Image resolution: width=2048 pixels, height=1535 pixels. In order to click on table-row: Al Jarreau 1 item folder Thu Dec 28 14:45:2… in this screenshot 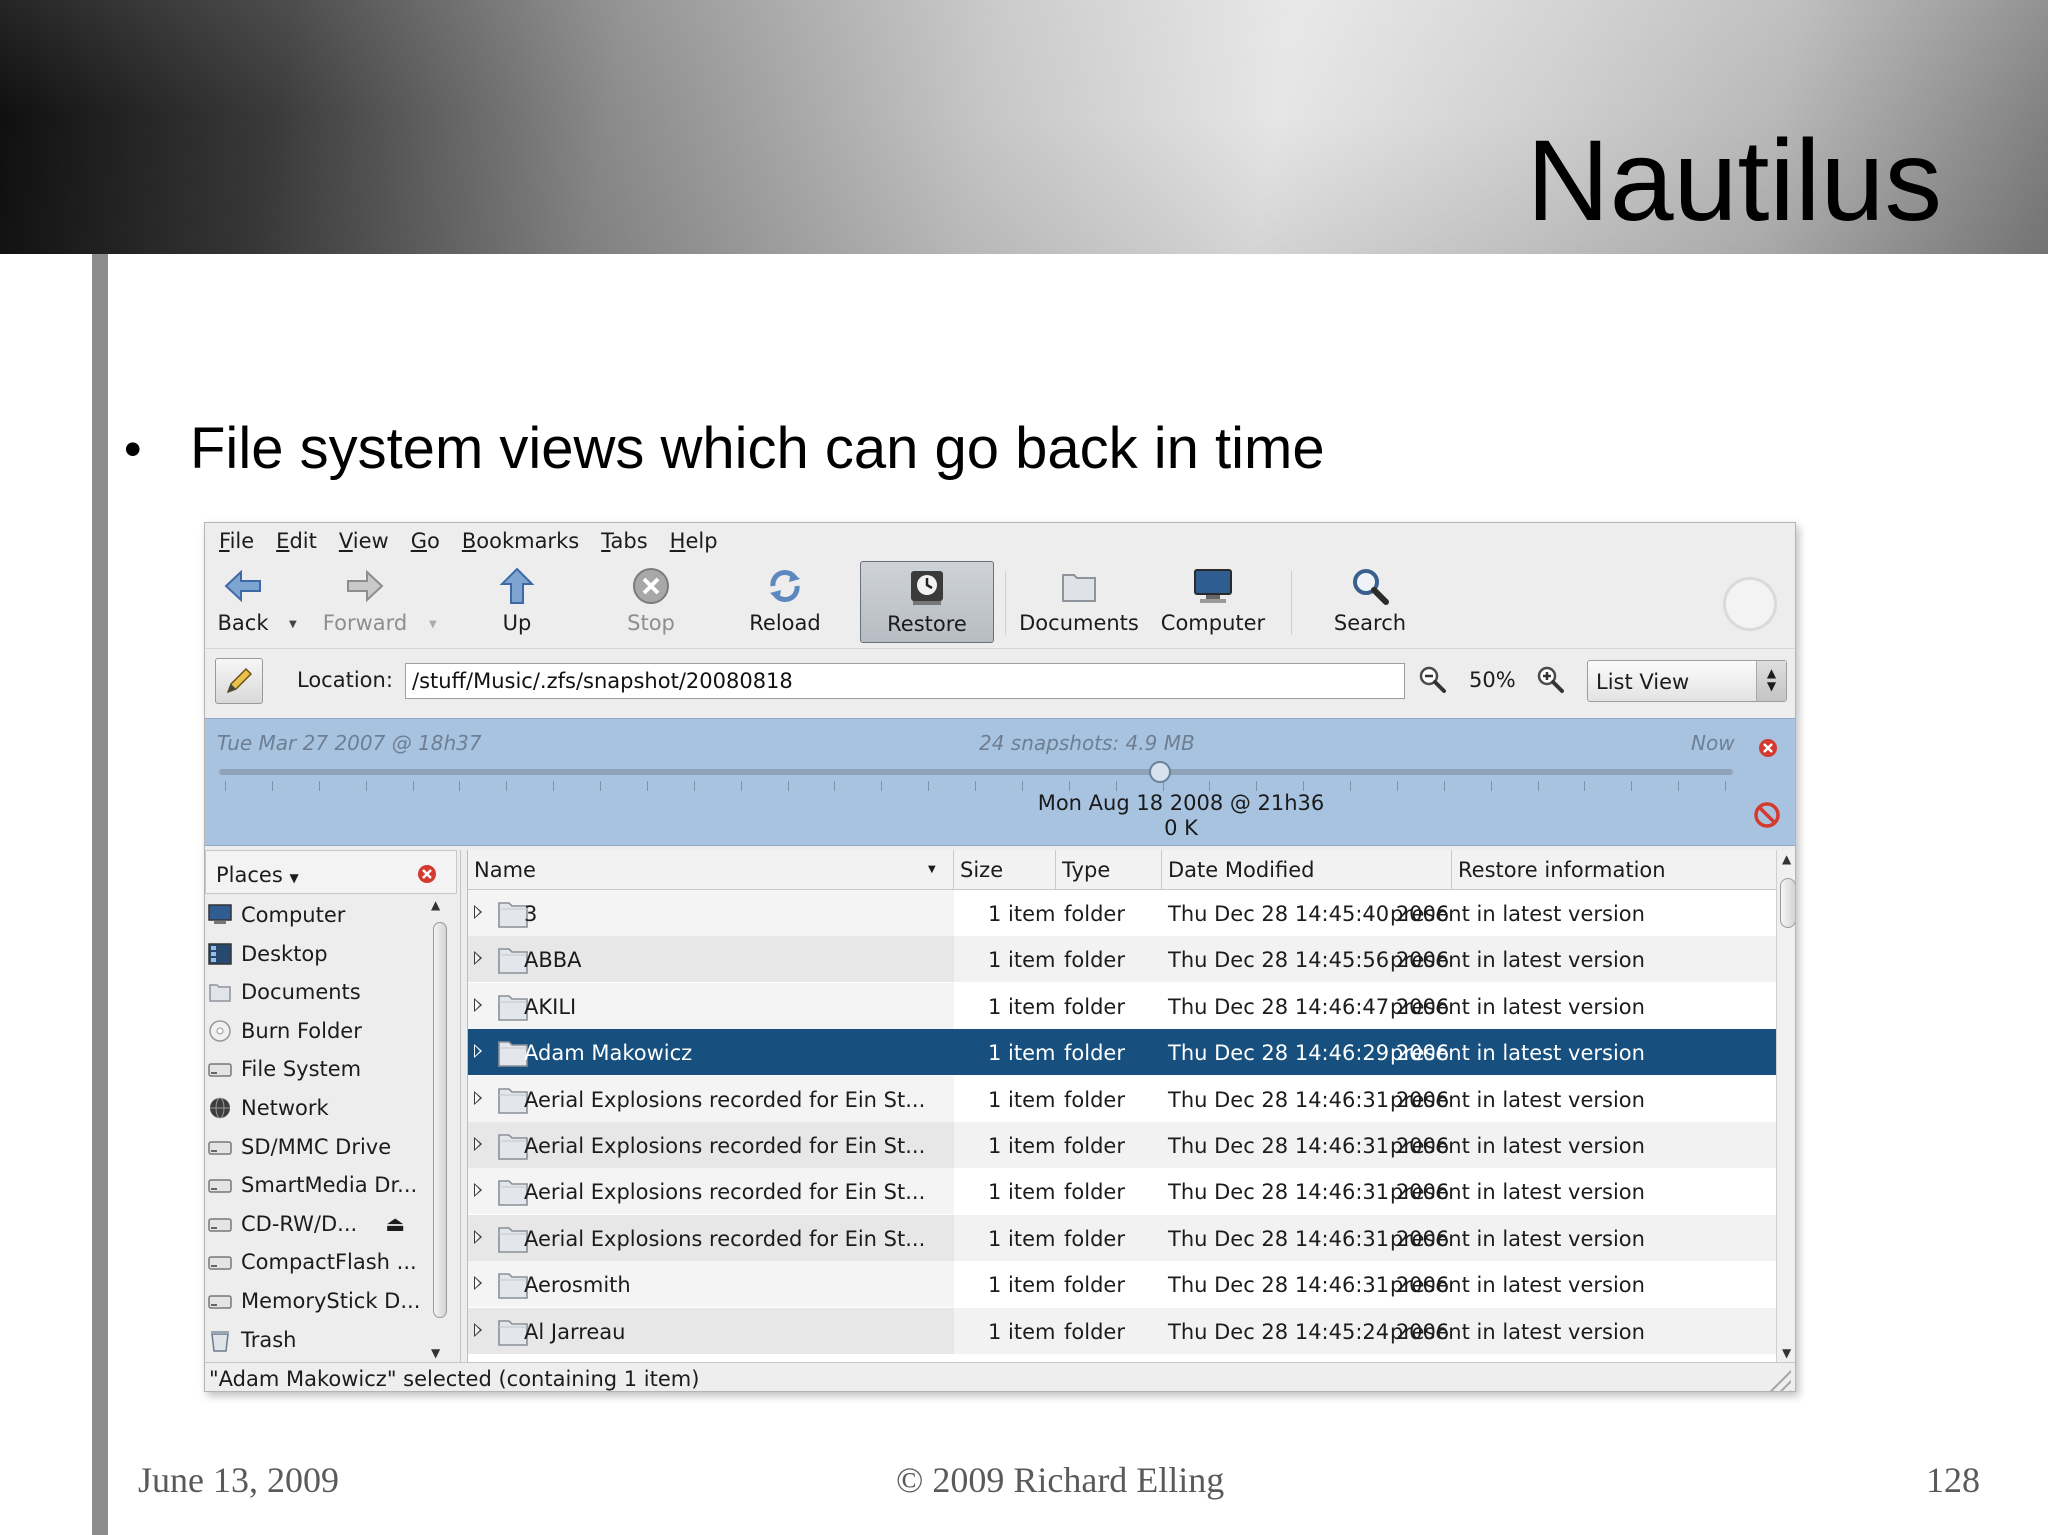, I will do `click(1122, 1330)`.